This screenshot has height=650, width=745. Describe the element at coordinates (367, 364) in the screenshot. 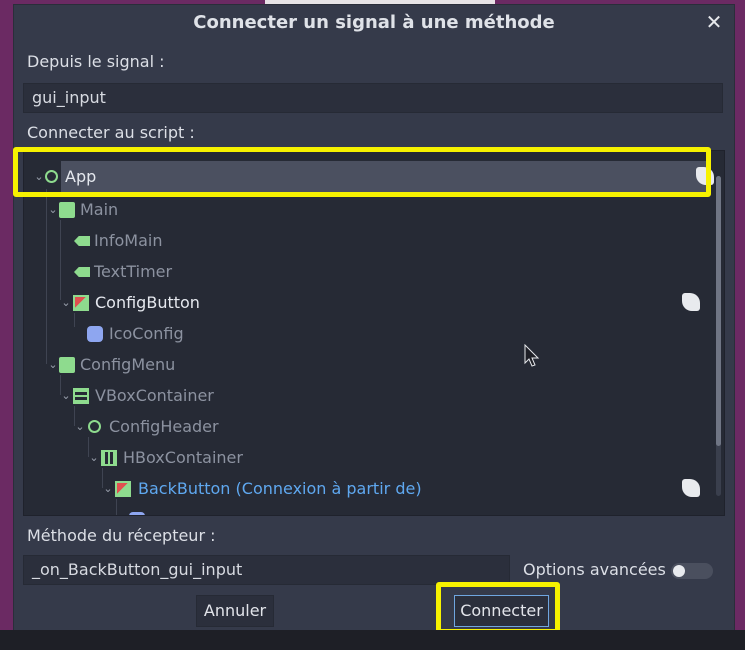

I see `tree-row-configmenu: ⌄ ConfigMenu` at that location.